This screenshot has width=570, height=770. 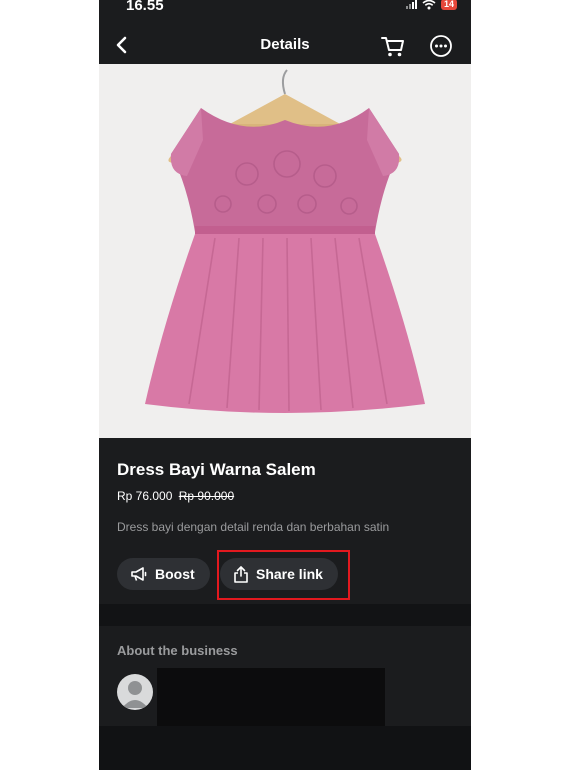 I want to click on battery-icon: 14, so click(x=448, y=5).